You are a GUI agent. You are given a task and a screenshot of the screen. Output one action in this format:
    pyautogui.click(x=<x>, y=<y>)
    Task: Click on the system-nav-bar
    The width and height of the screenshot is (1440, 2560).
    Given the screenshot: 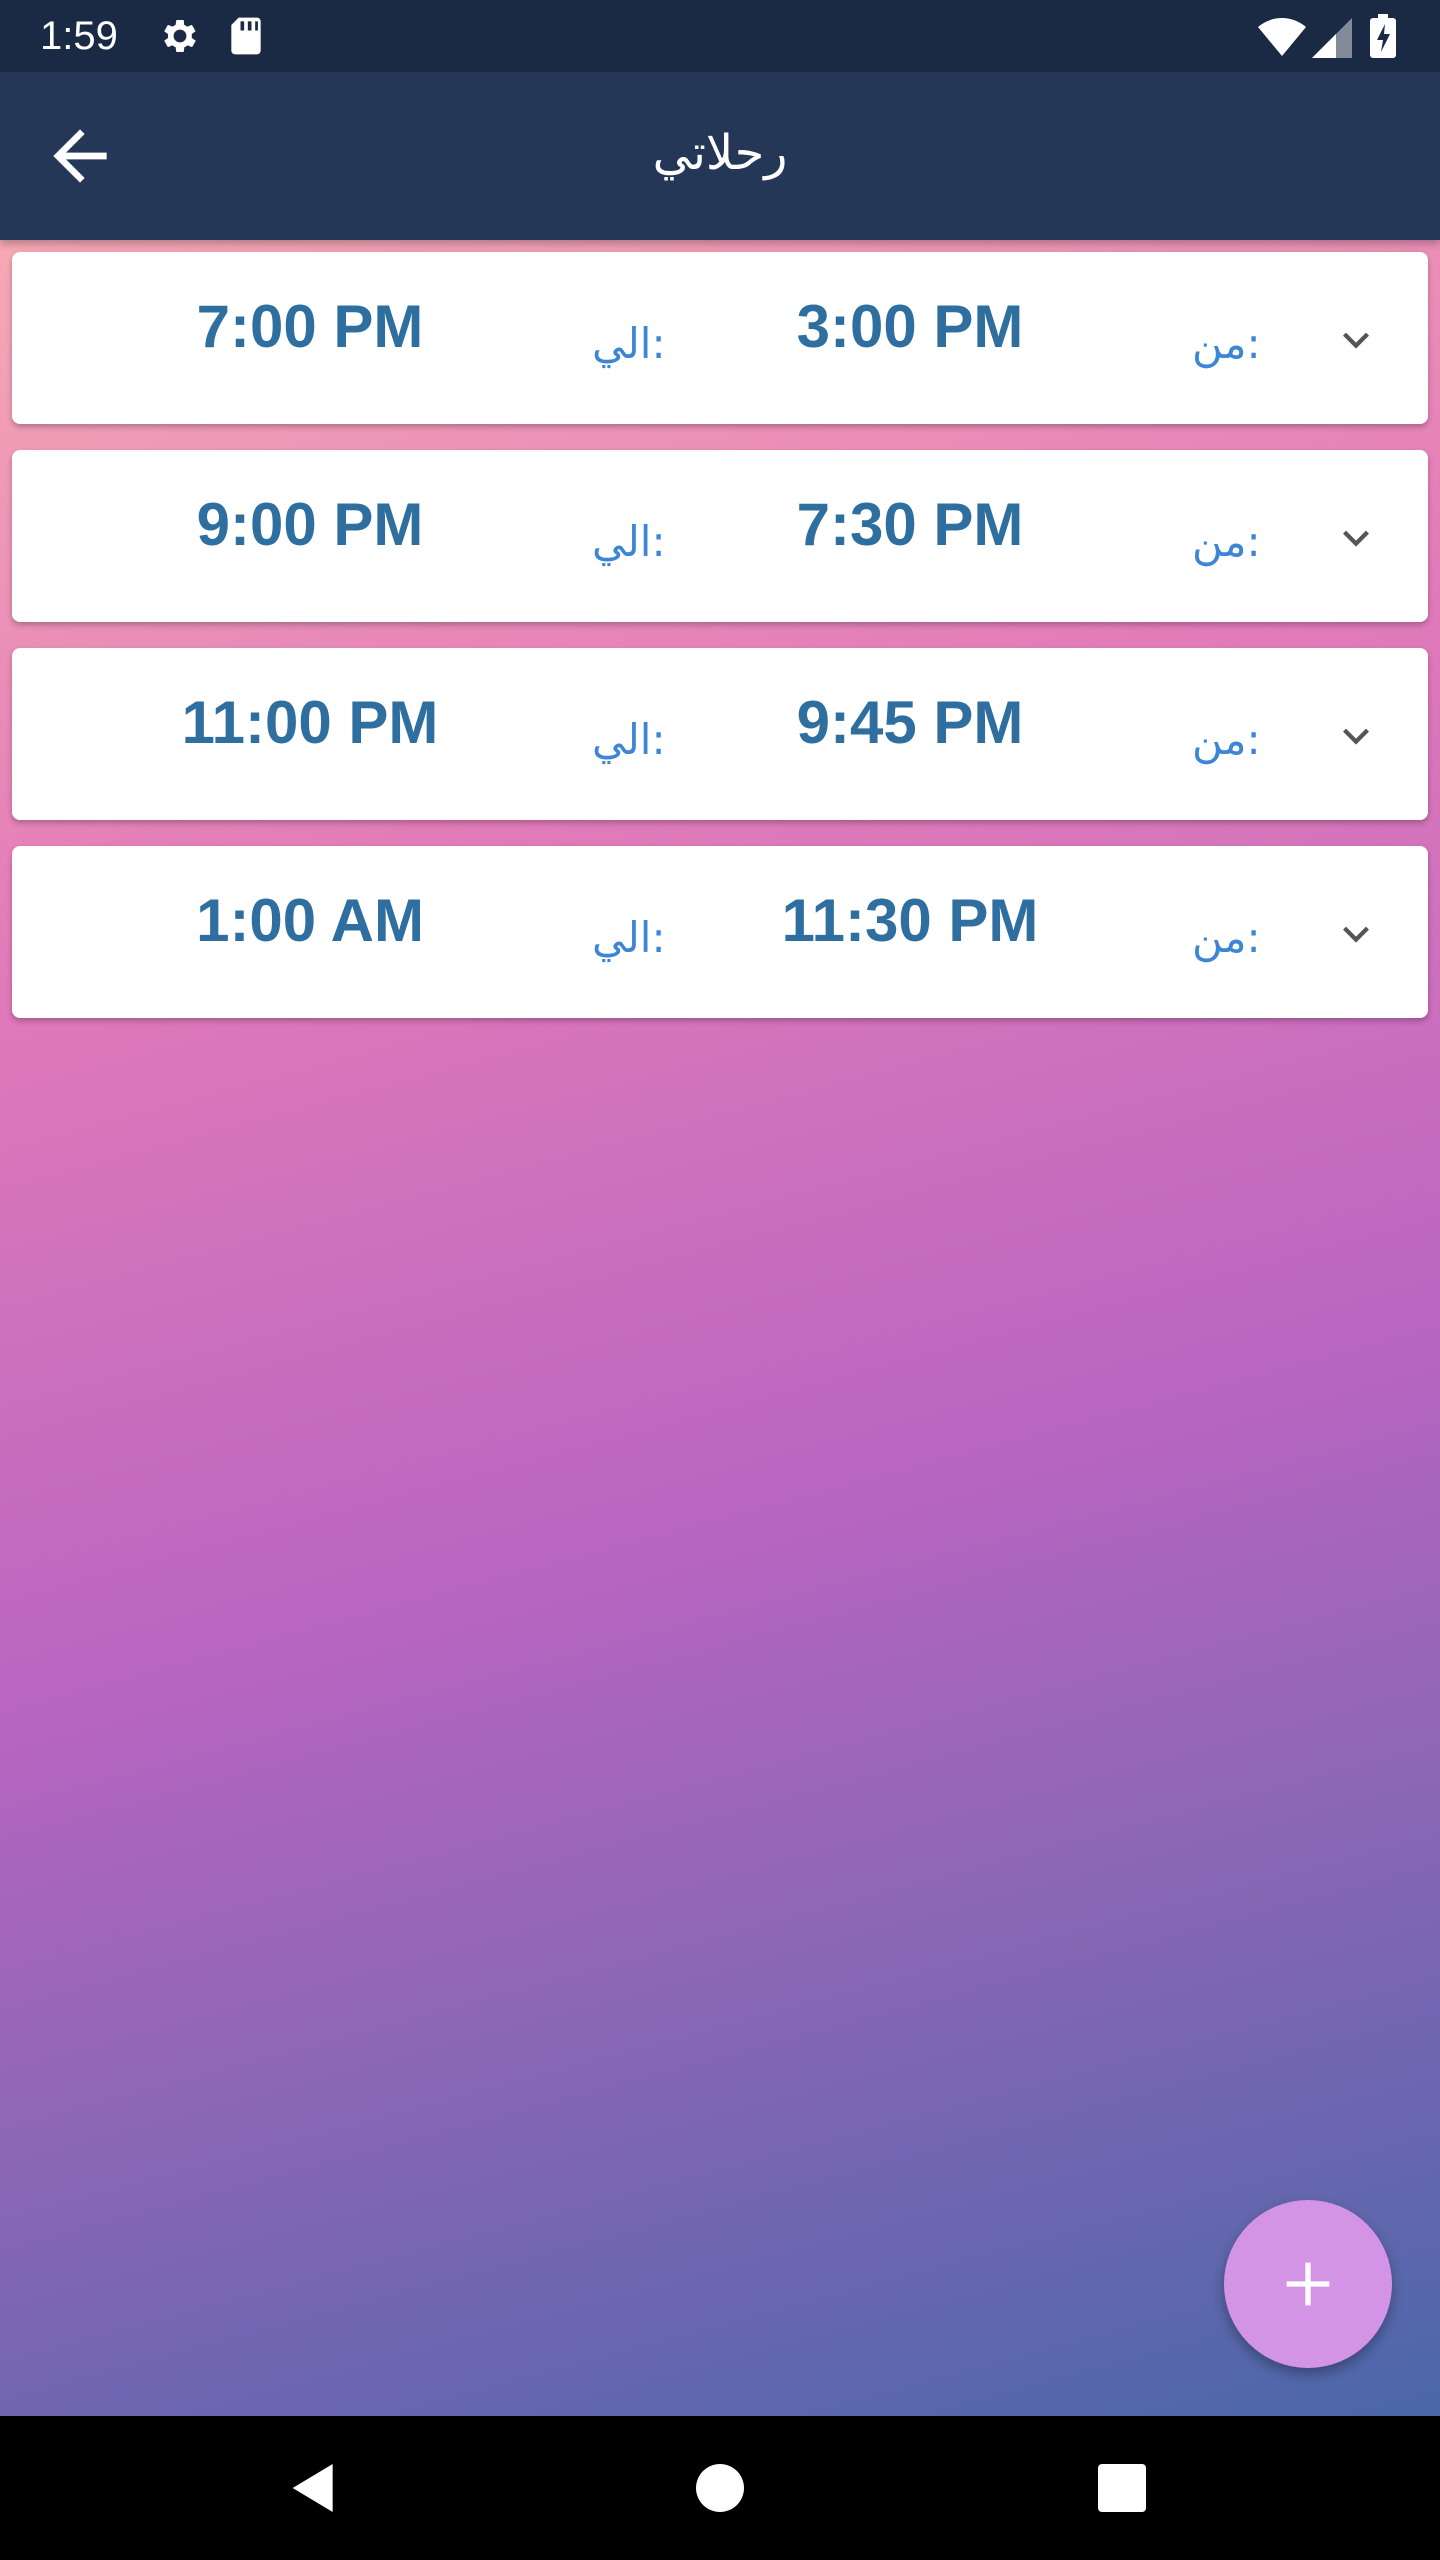 What is the action you would take?
    pyautogui.click(x=720, y=2488)
    